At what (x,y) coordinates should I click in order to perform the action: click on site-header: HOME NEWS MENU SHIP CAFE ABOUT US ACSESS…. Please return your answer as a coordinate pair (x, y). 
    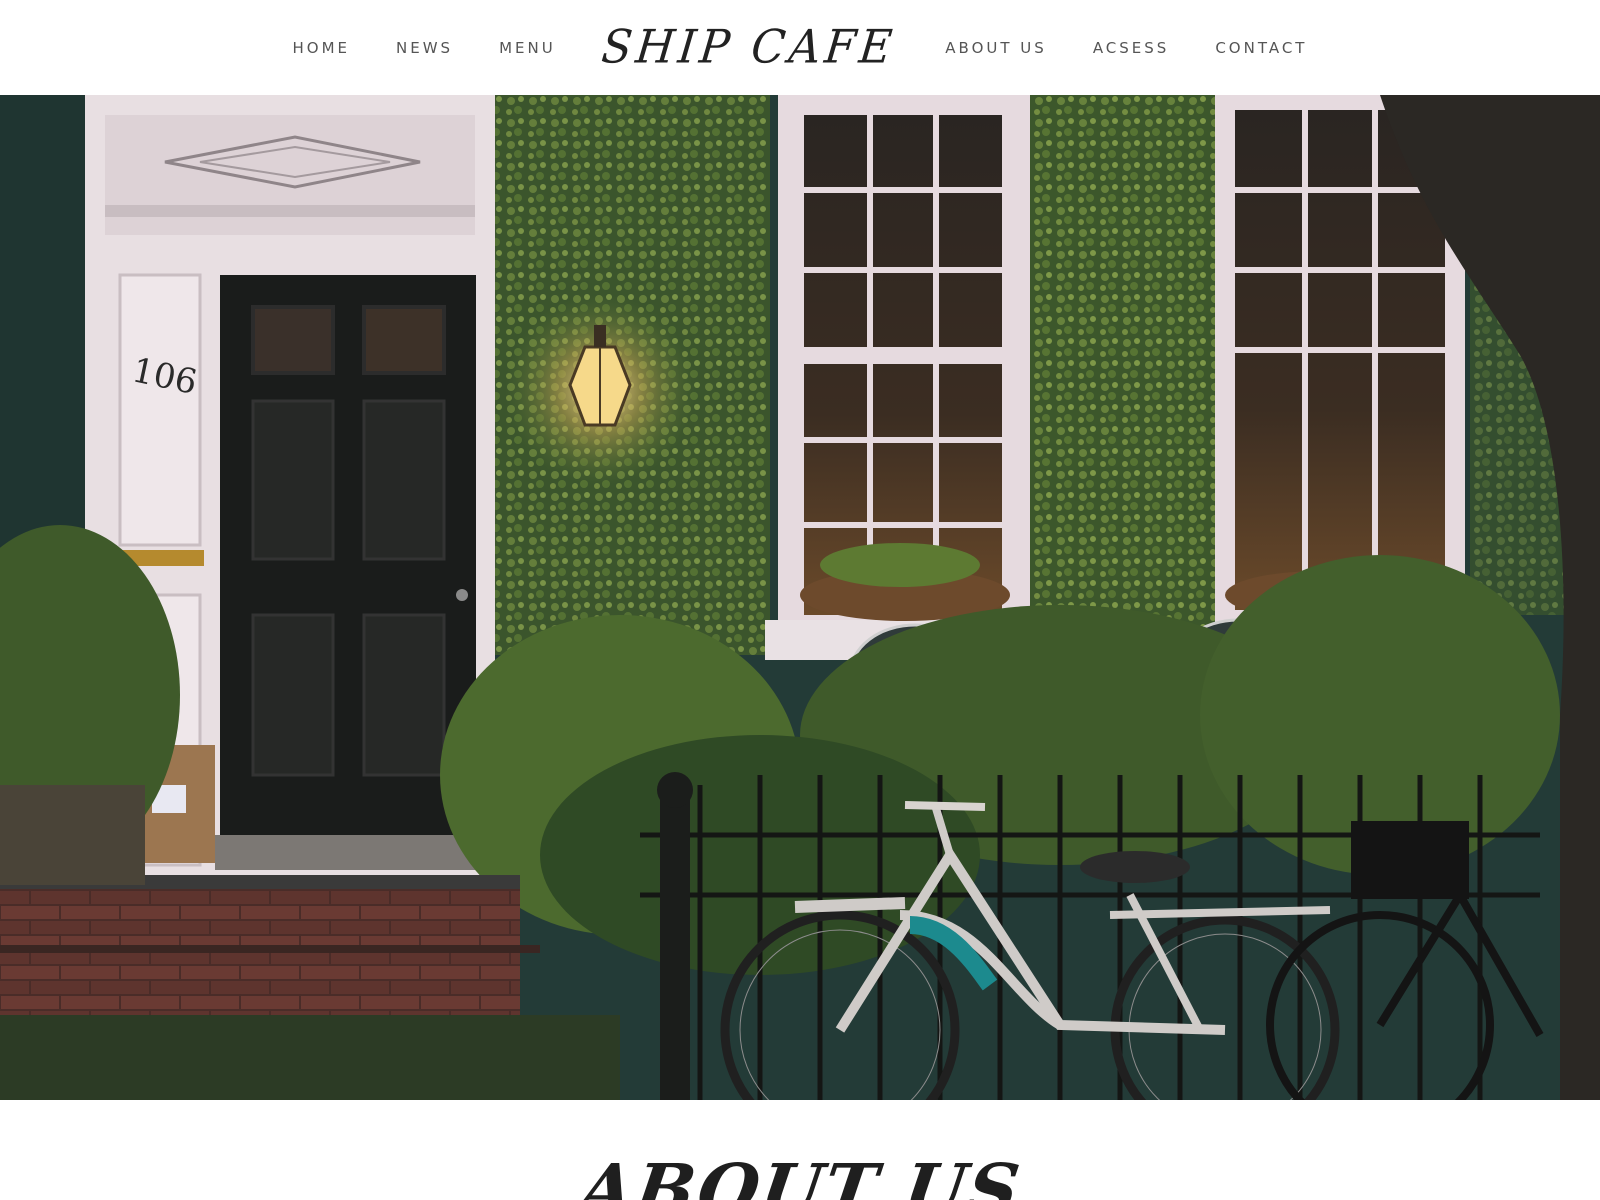
    Looking at the image, I should click on (800, 47).